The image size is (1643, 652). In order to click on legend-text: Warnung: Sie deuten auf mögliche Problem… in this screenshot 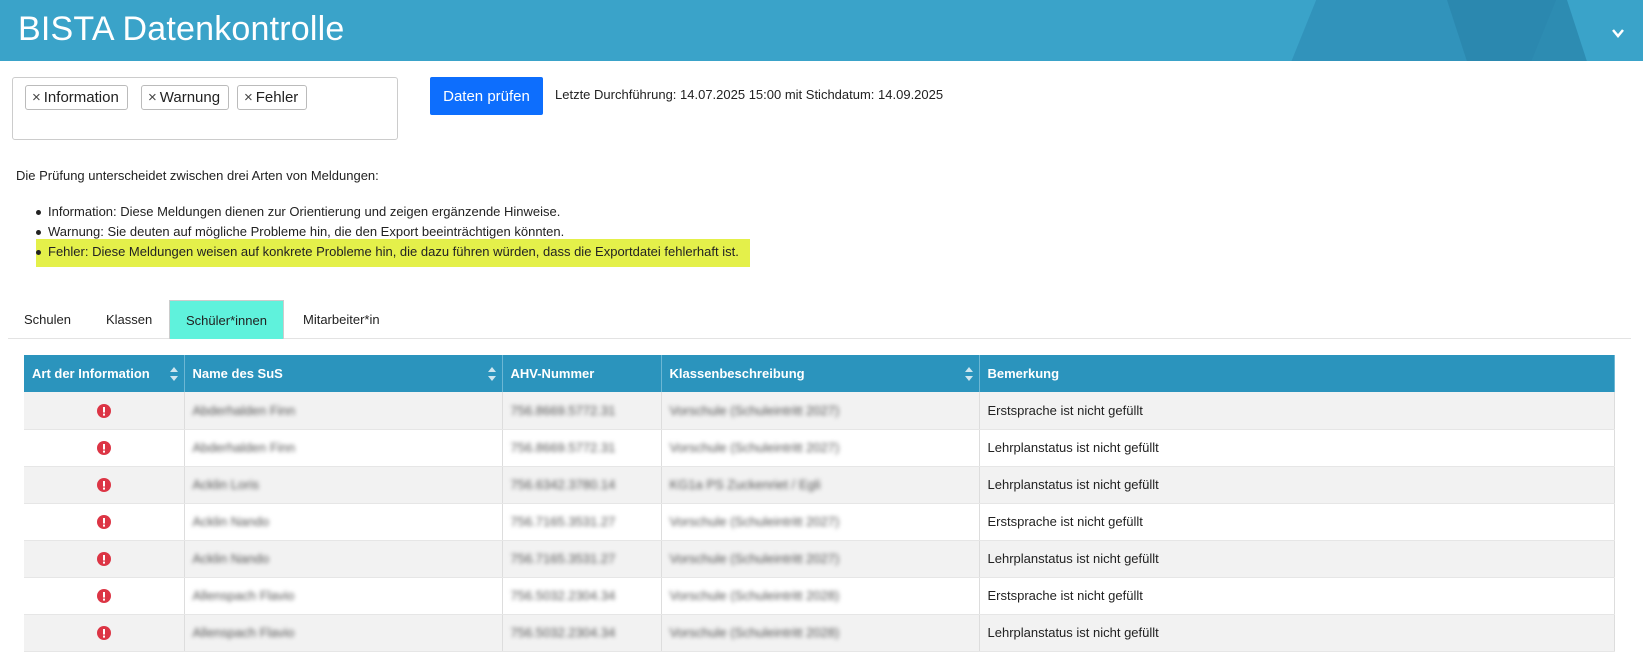, I will do `click(306, 231)`.